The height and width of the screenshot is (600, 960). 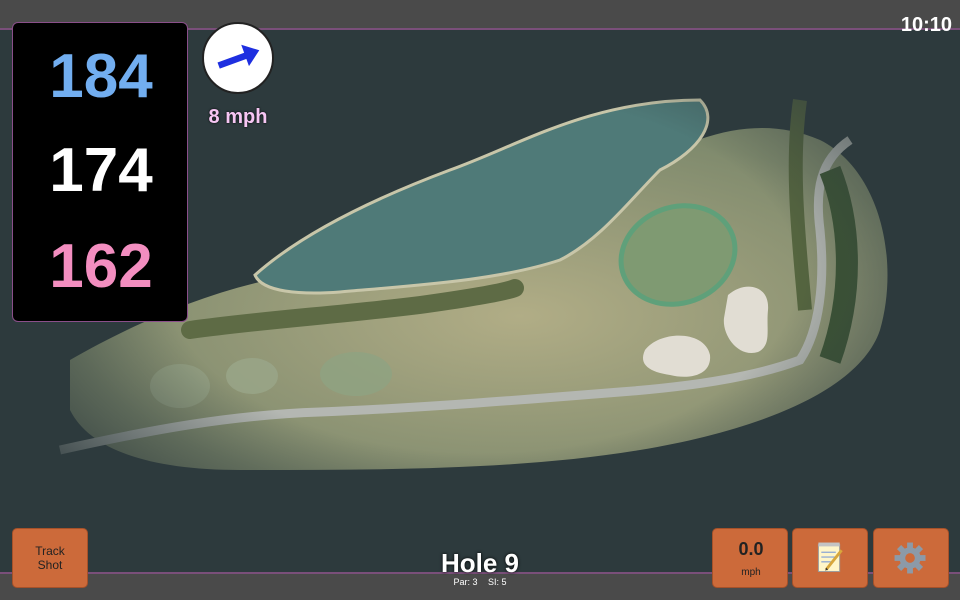 I want to click on speed-value: 0.0, so click(x=751, y=549).